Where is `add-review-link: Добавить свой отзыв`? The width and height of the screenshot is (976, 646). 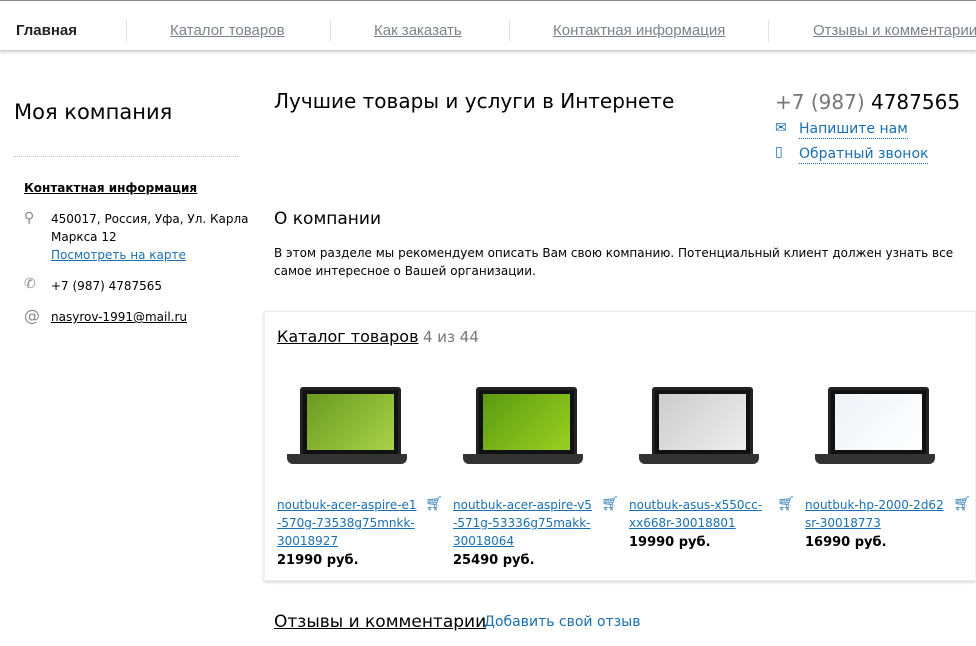 add-review-link: Добавить свой отзыв is located at coordinates (562, 622).